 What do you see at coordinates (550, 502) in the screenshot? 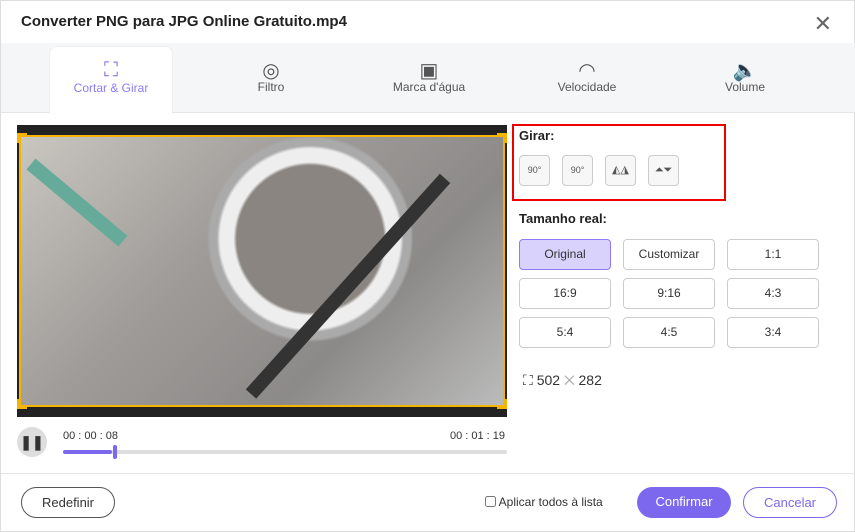
I see `apply-all-label: Aplicar todos à lista` at bounding box center [550, 502].